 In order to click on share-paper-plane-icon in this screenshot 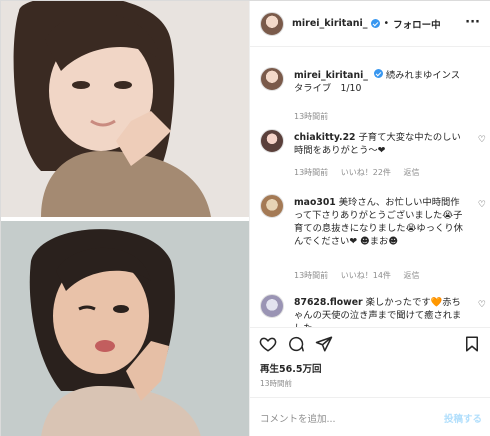, I will do `click(324, 344)`.